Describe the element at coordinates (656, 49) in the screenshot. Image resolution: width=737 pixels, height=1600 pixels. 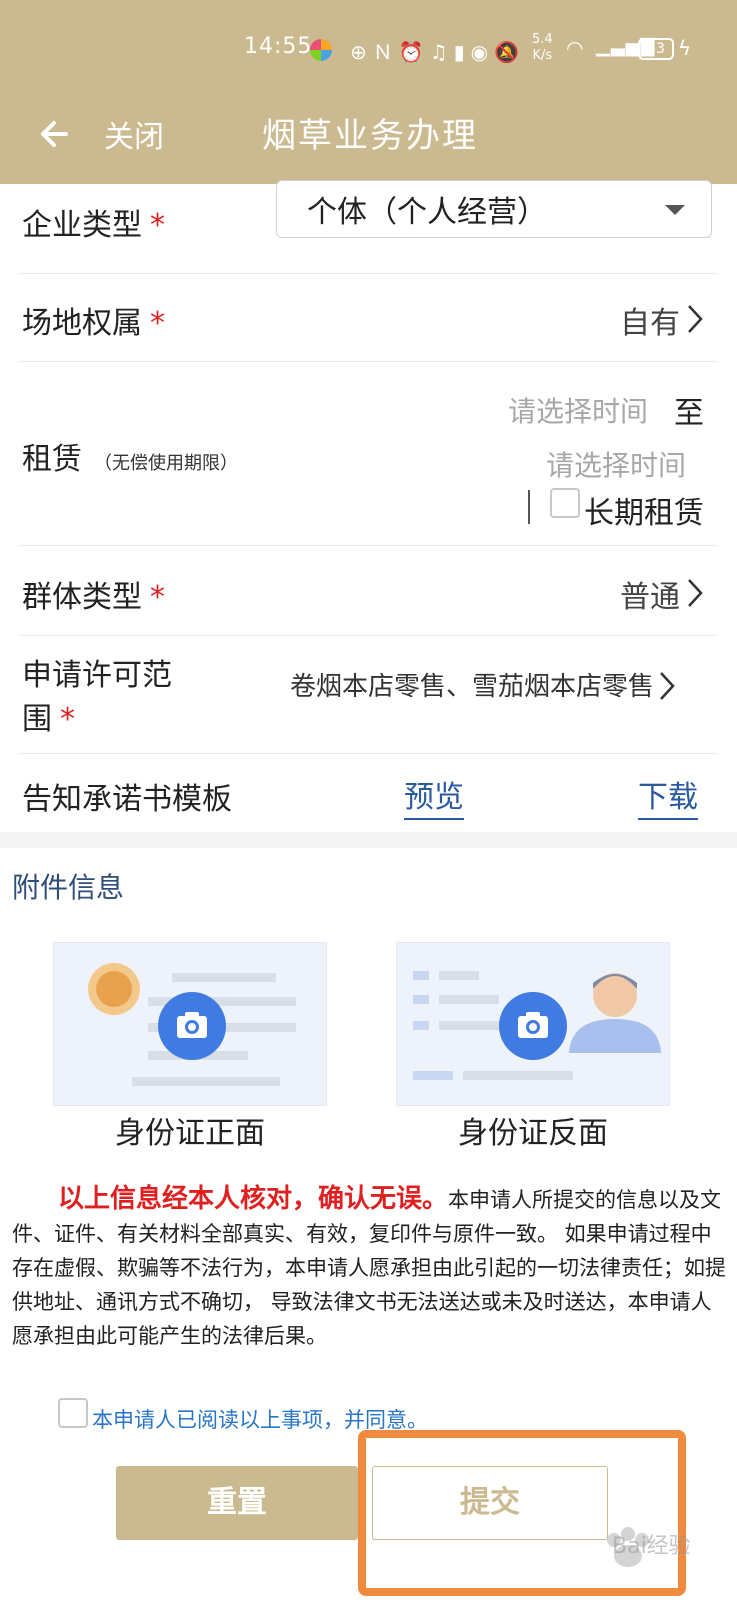
I see `battery-icon: 43` at that location.